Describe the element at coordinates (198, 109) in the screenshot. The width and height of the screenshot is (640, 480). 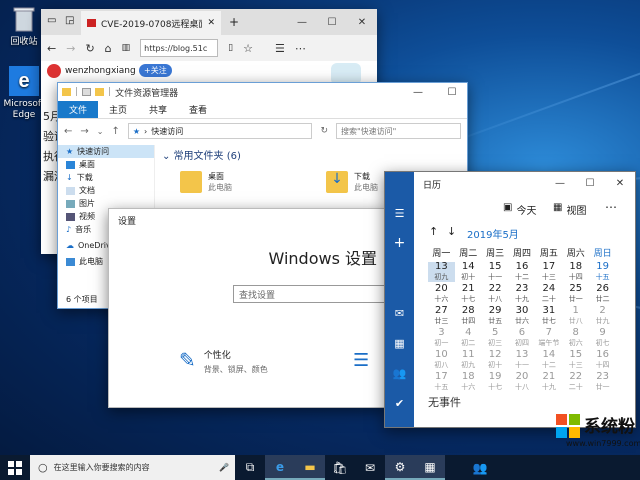
I see `ribbon-tab-view: 查看` at that location.